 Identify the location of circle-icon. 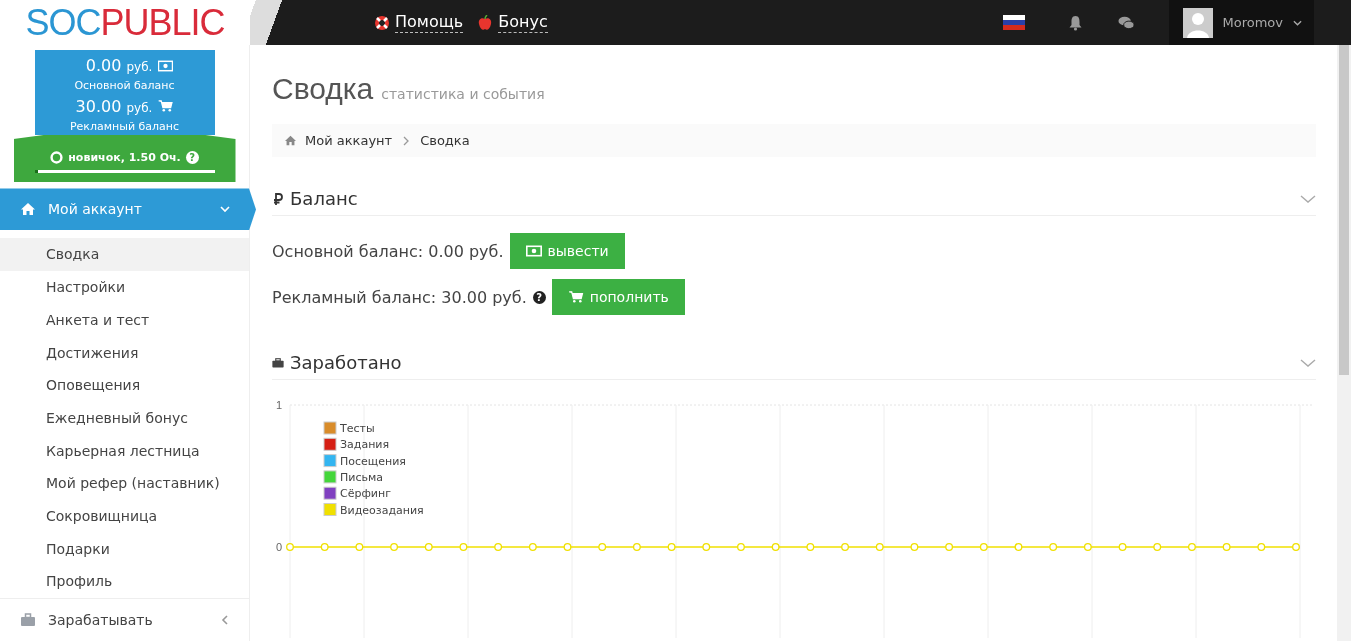
(57, 157).